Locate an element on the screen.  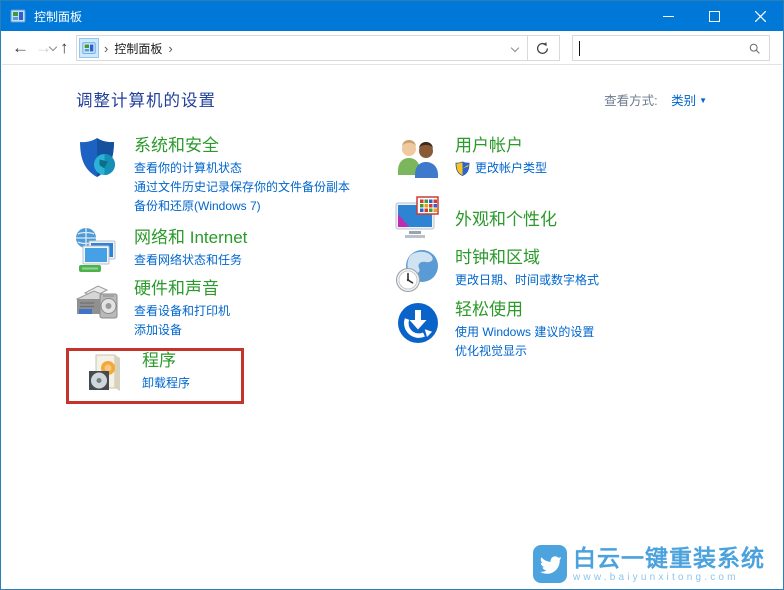
category-user-accounts: 用户帐户 更改帐户类型 is located at coordinates (470, 159).